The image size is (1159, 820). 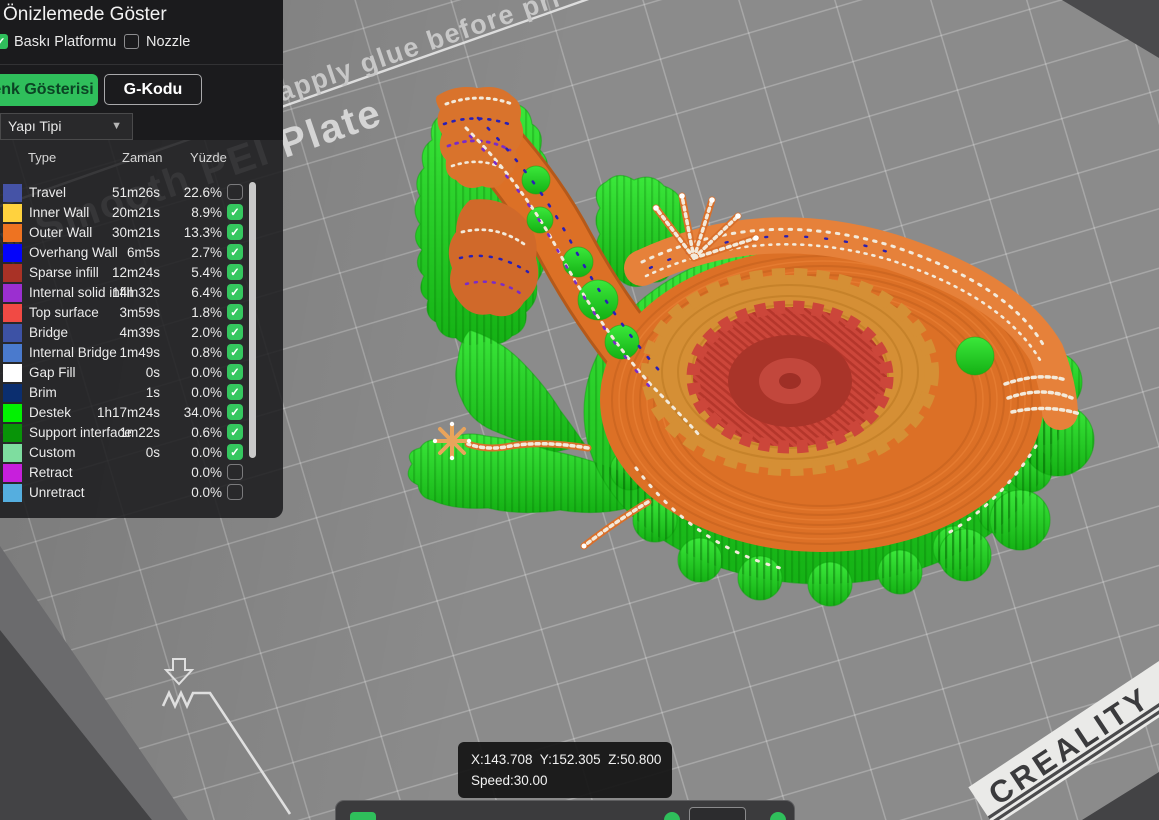 What do you see at coordinates (202, 192) in the screenshot?
I see `type-percent: 22.6%` at bounding box center [202, 192].